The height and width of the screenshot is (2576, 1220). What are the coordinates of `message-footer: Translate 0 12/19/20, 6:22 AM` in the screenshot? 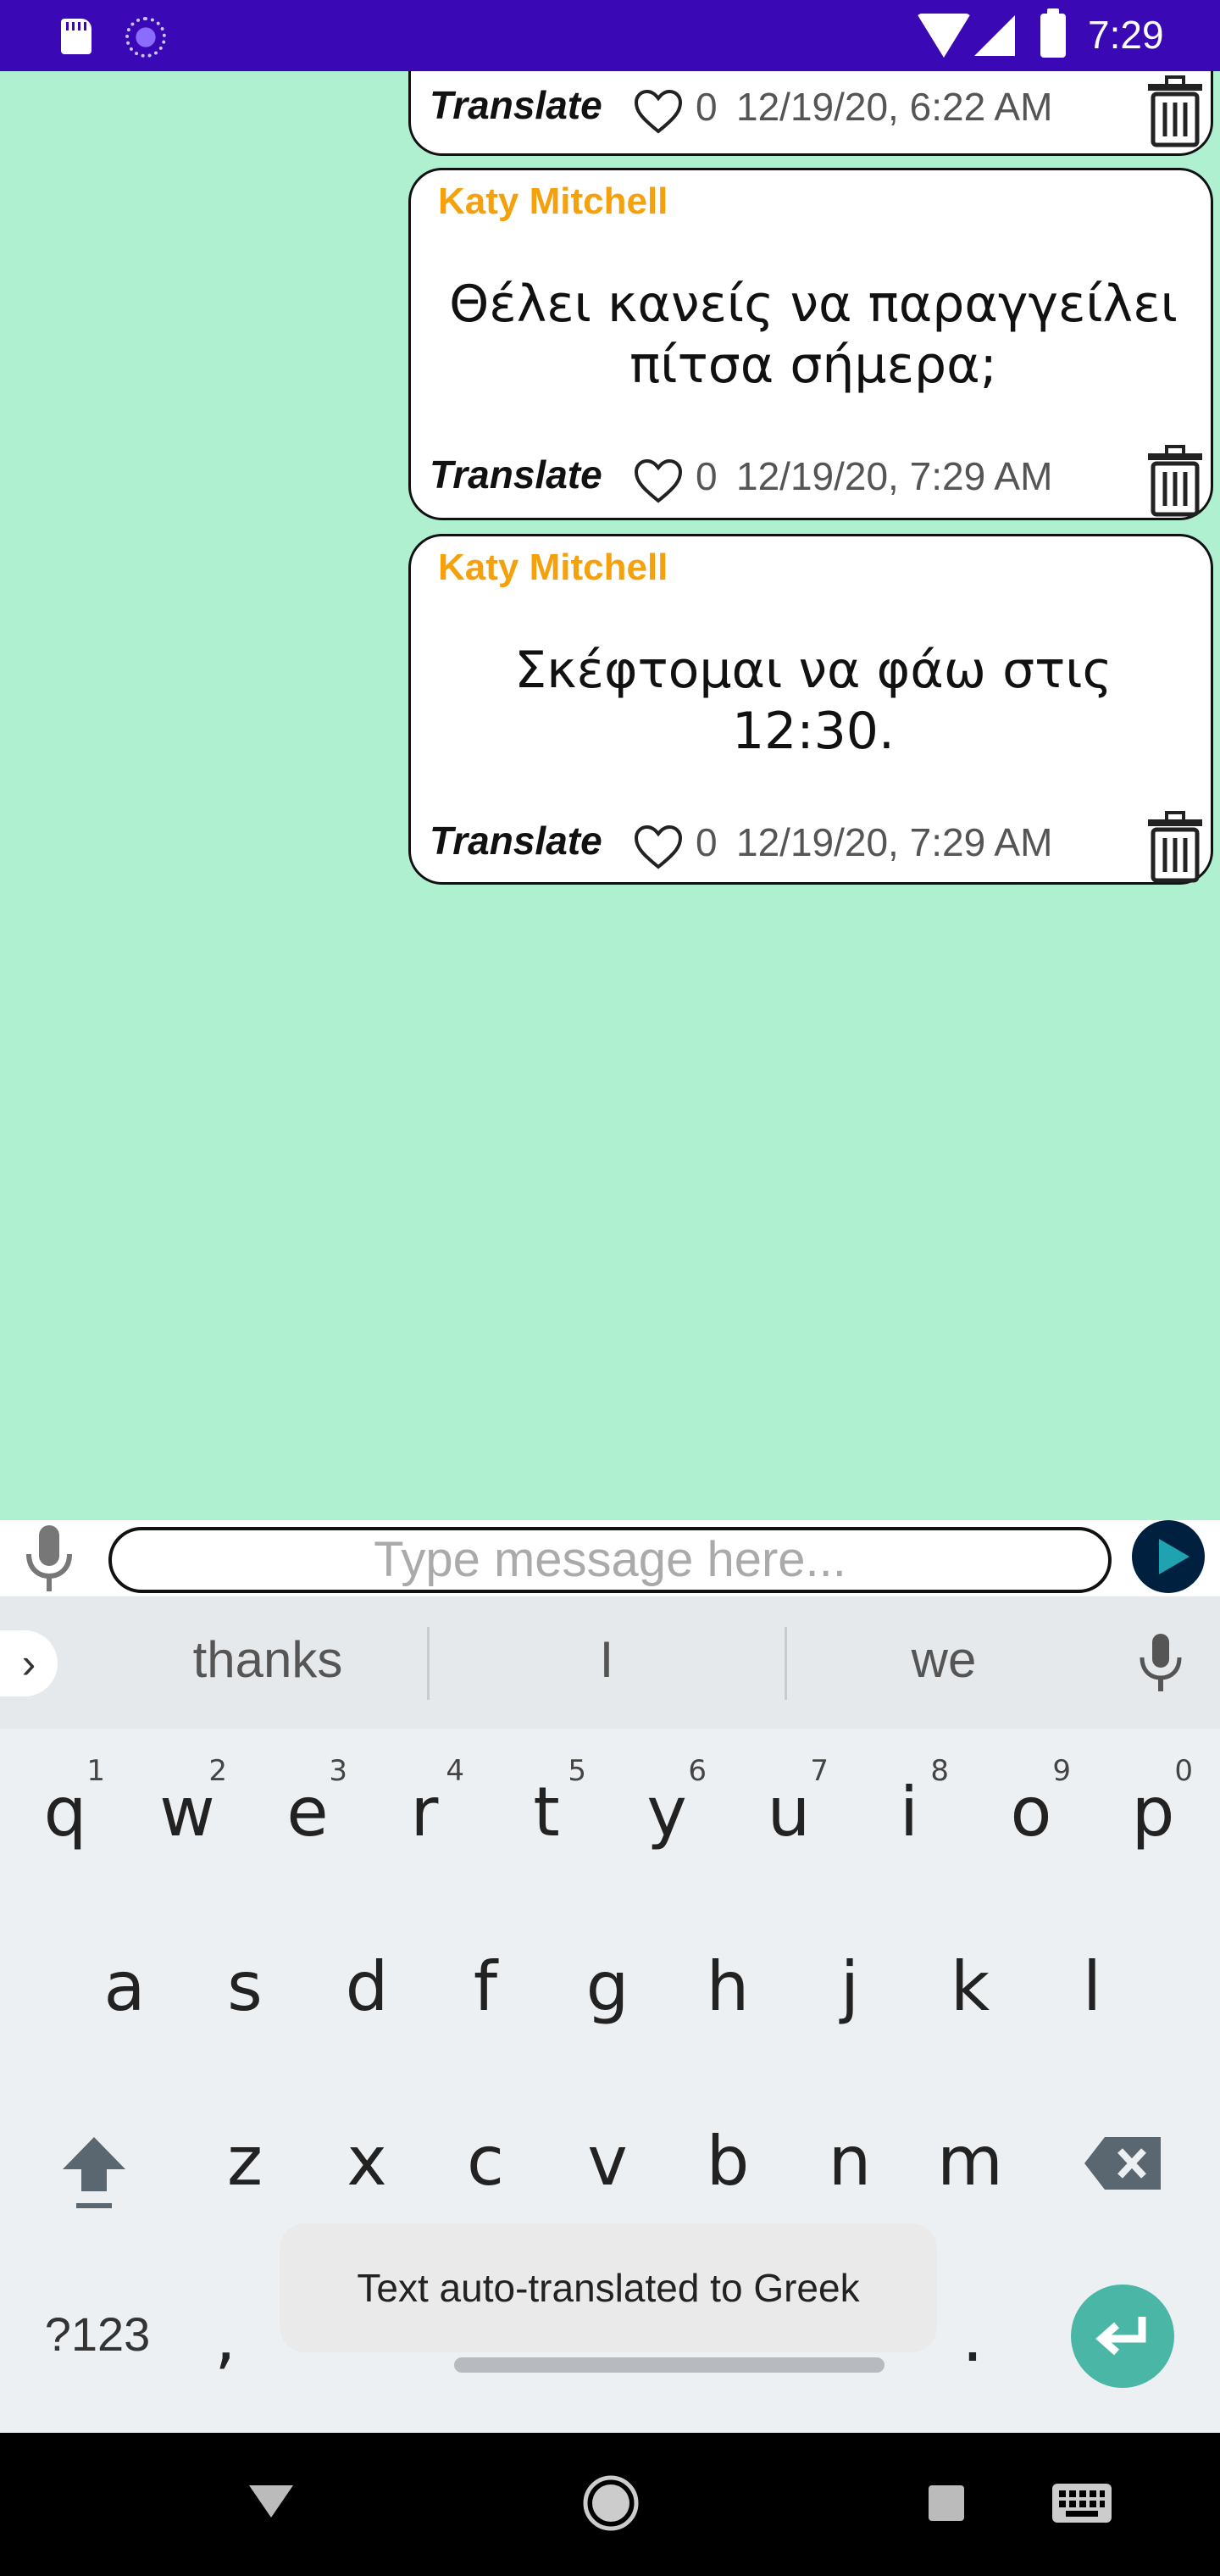 It's located at (819, 109).